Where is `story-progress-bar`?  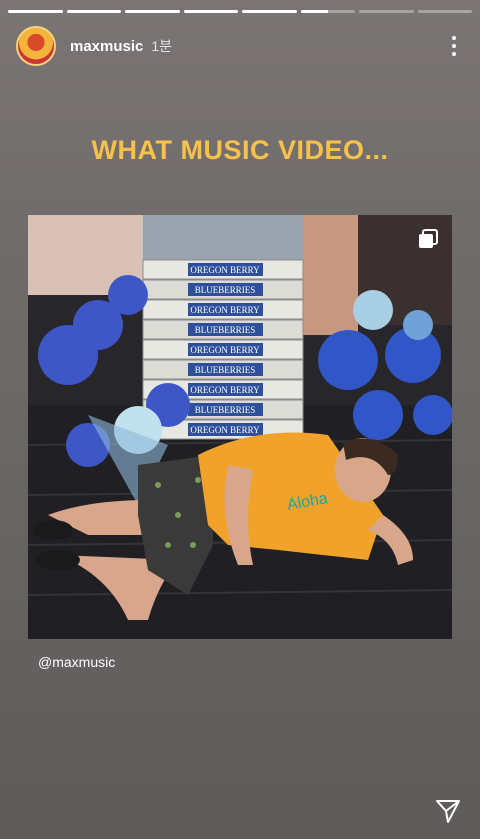
story-progress-bar is located at coordinates (240, 11).